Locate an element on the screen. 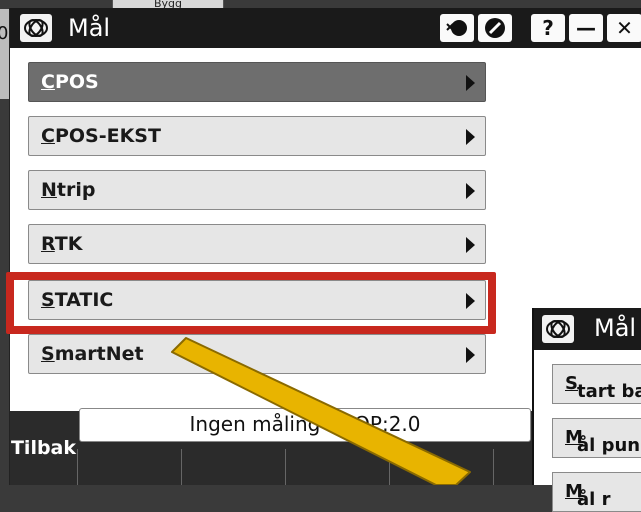 The image size is (641, 512). menu-item-ntrip: Ntrip is located at coordinates (257, 190).